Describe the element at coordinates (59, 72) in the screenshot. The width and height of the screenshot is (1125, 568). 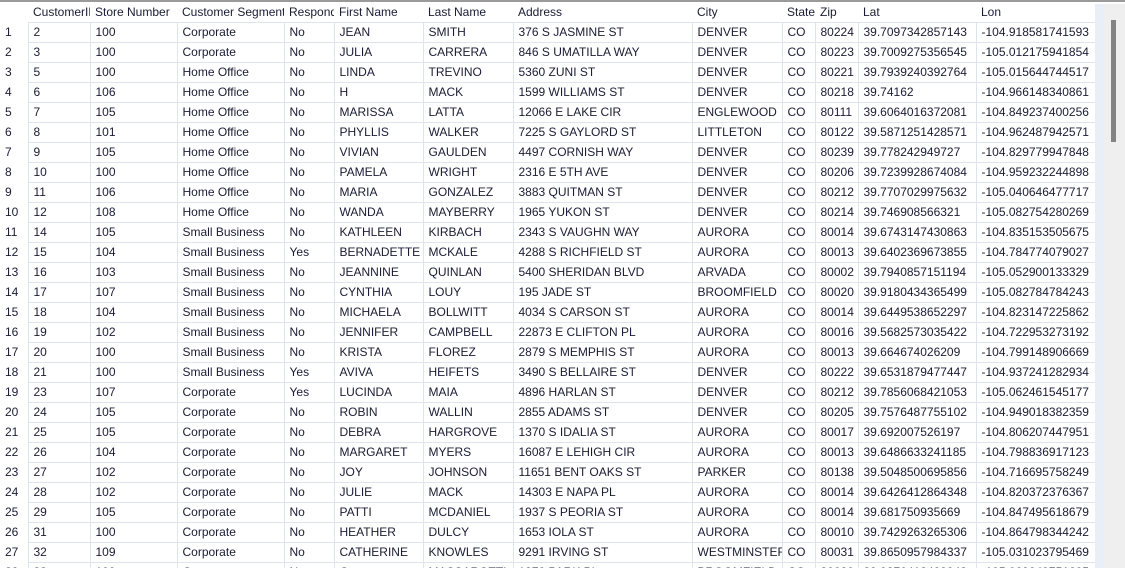
I see `cell-custid: 5` at that location.